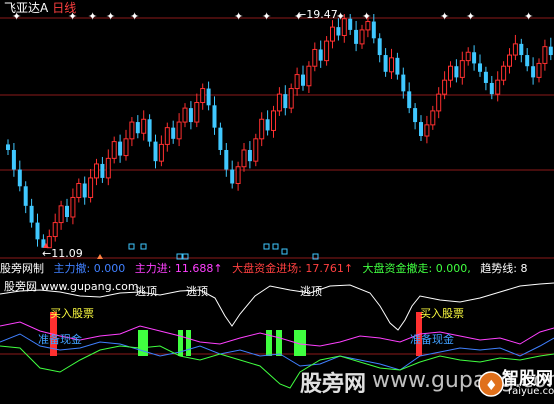 The image size is (554, 404). Describe the element at coordinates (60, 339) in the screenshot. I see `cash-label: 准备现金` at that location.